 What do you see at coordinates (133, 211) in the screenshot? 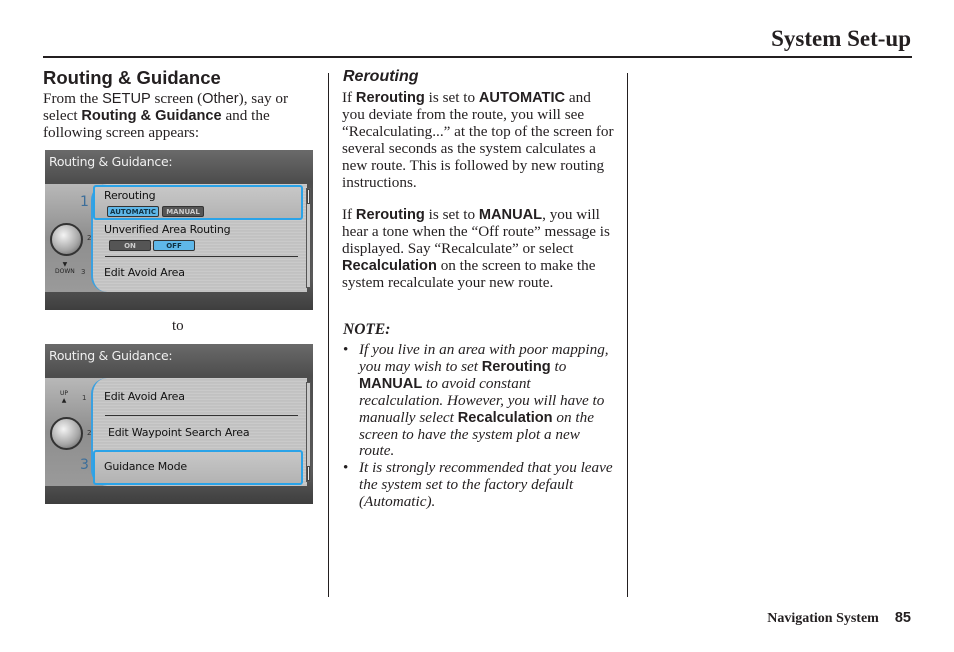
I see `option-automatic: AUTOMATIC` at bounding box center [133, 211].